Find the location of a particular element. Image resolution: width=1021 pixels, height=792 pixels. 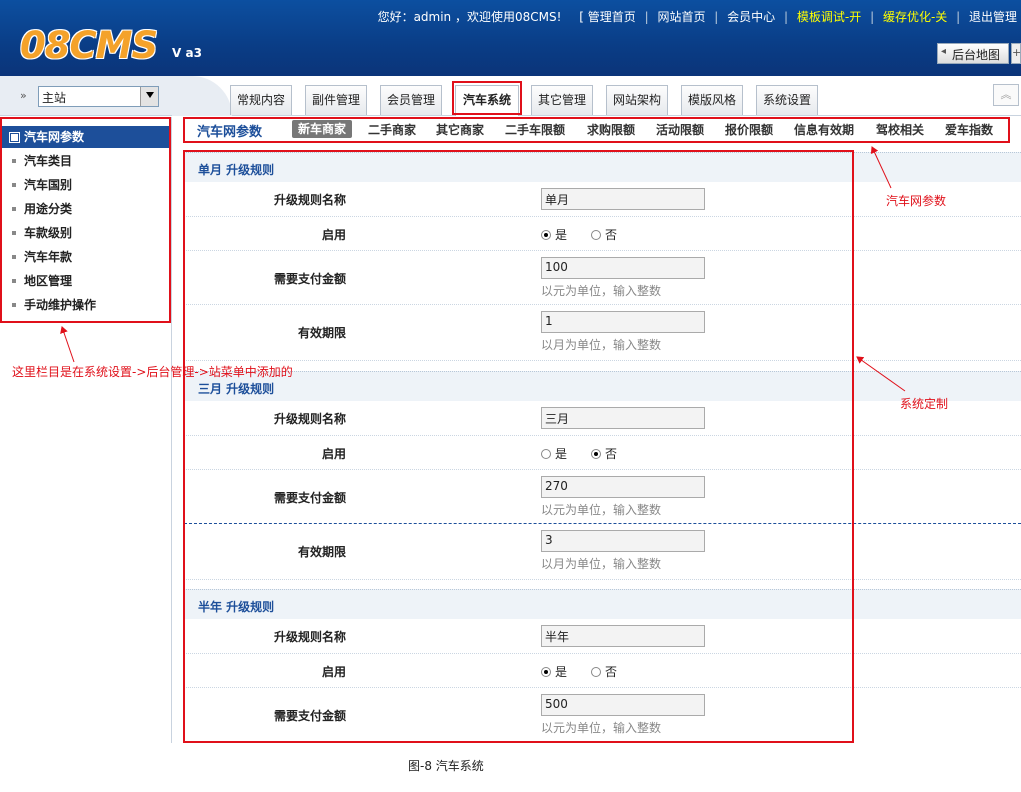

sidebar-highlight-box is located at coordinates (85, 220).